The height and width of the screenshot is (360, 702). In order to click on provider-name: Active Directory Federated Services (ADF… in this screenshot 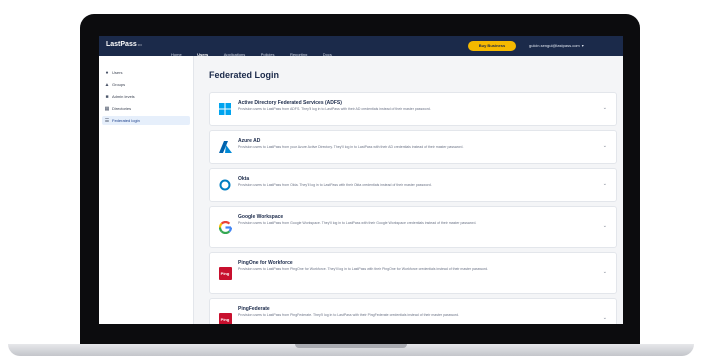, I will do `click(290, 103)`.